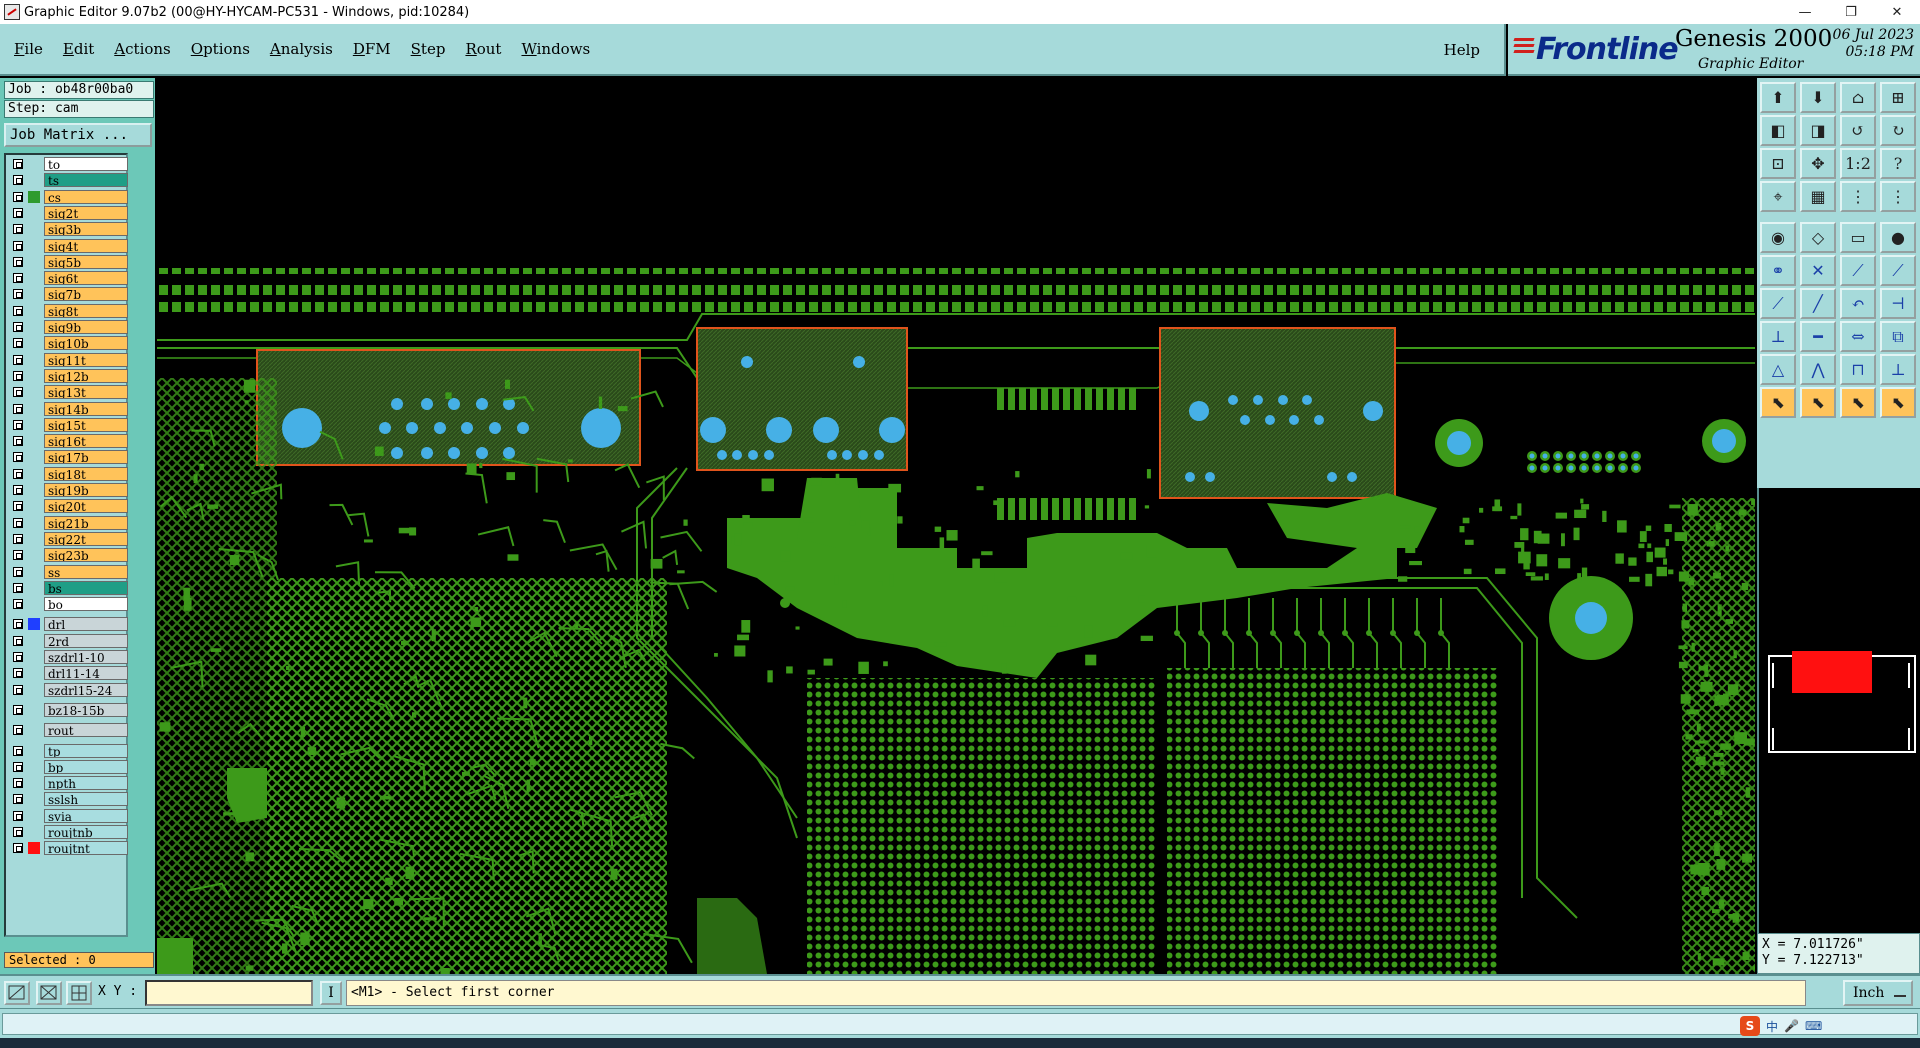 This screenshot has width=1920, height=1048. What do you see at coordinates (68, 689) in the screenshot?
I see `layer-row-szdrl15-24: szdrl15-24` at bounding box center [68, 689].